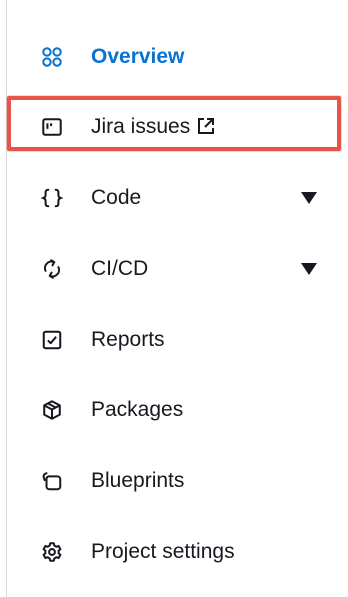 The image size is (348, 597). I want to click on nav-item-reports: Reports, so click(174, 340).